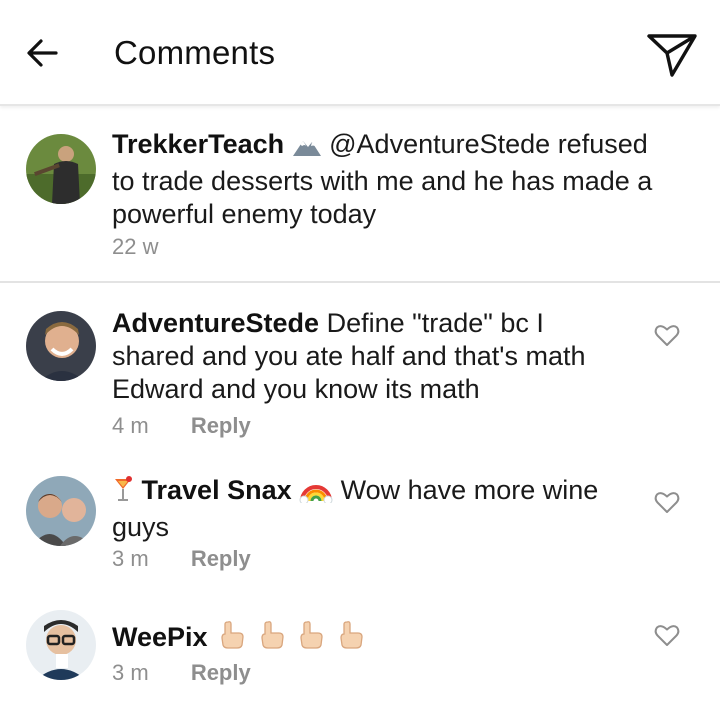  I want to click on mountain-emoji-icon, so click(307, 148).